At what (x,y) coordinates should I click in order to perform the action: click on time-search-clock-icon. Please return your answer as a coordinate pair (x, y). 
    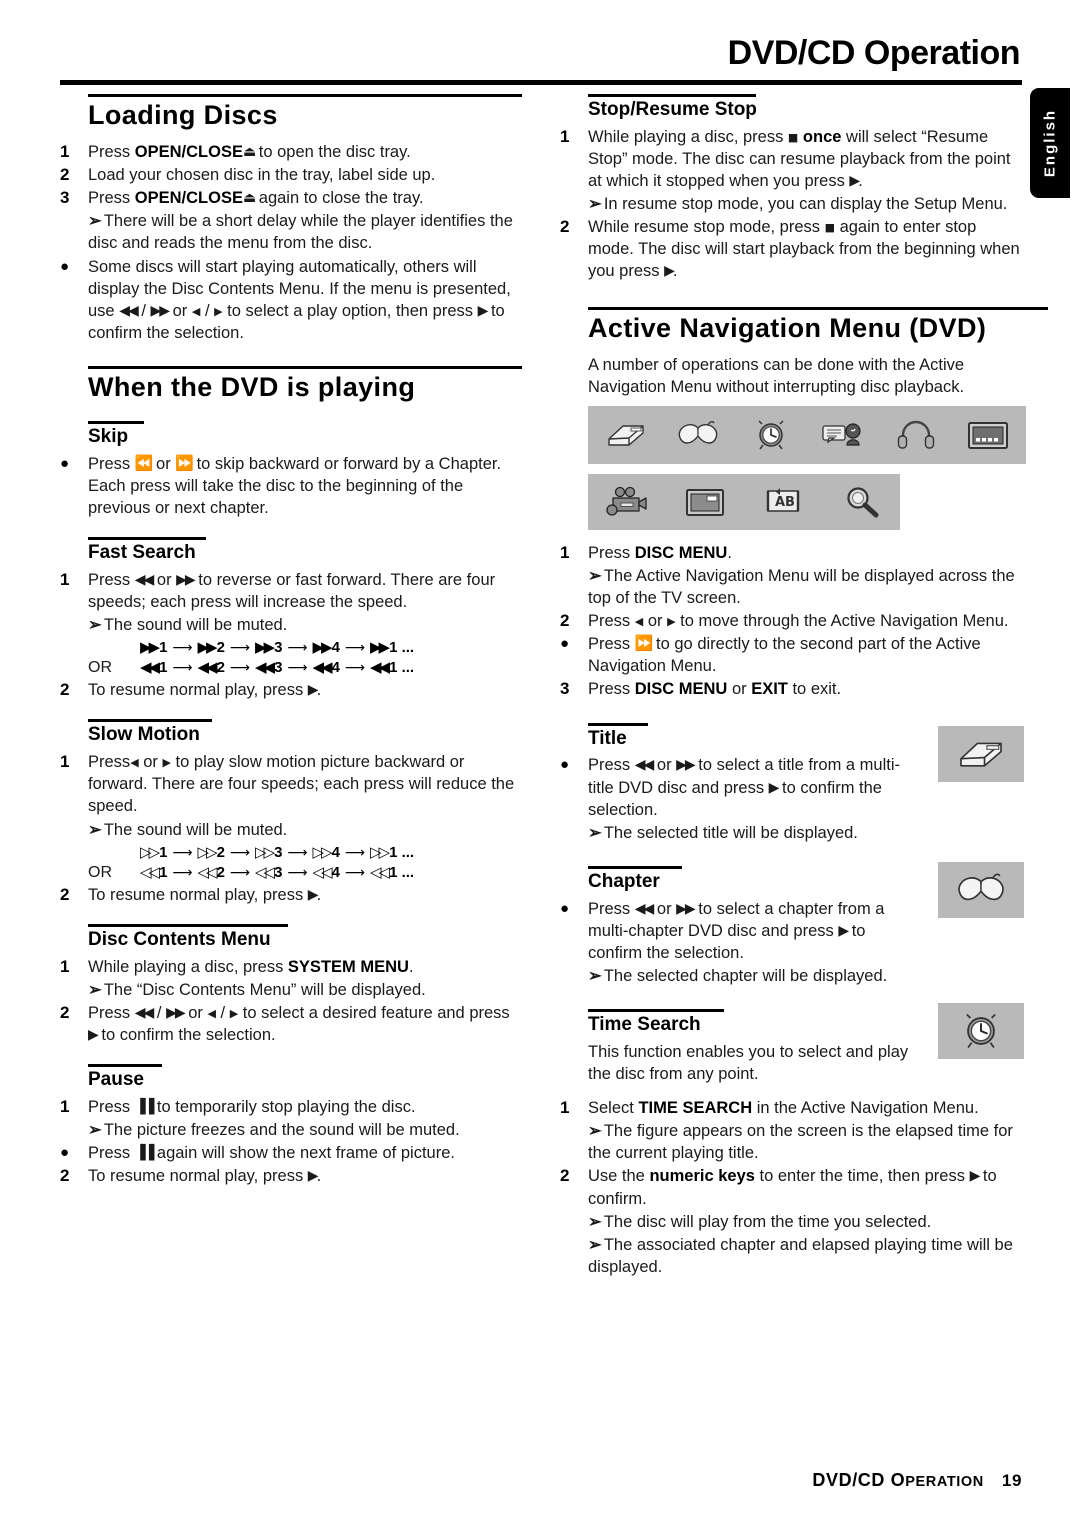
    Looking at the image, I should click on (771, 435).